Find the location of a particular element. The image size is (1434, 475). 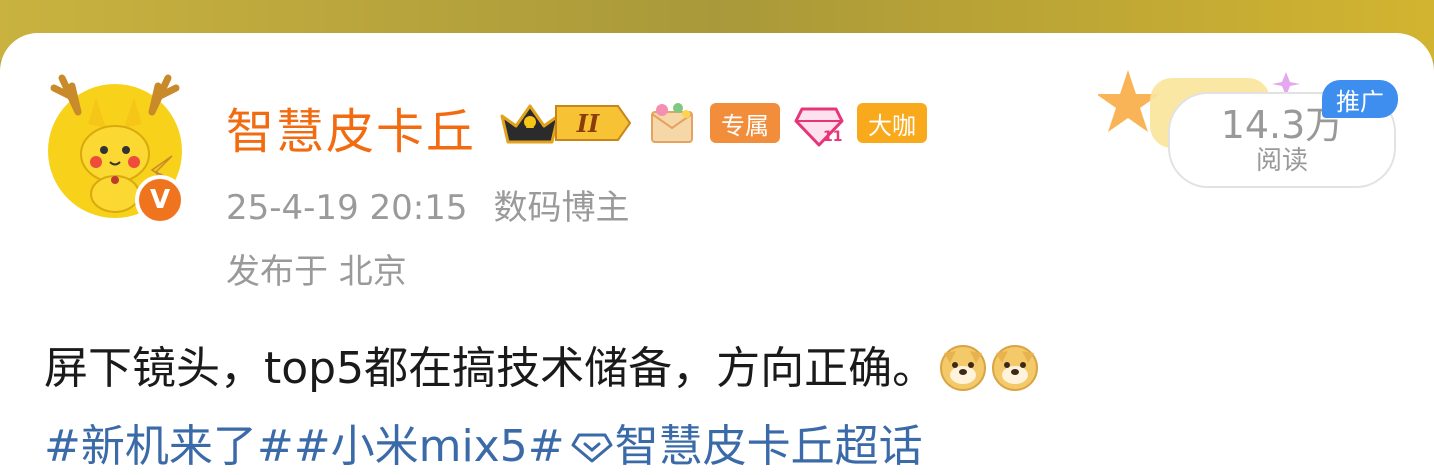

diamond-vip-icon: 11 is located at coordinates (819, 124).